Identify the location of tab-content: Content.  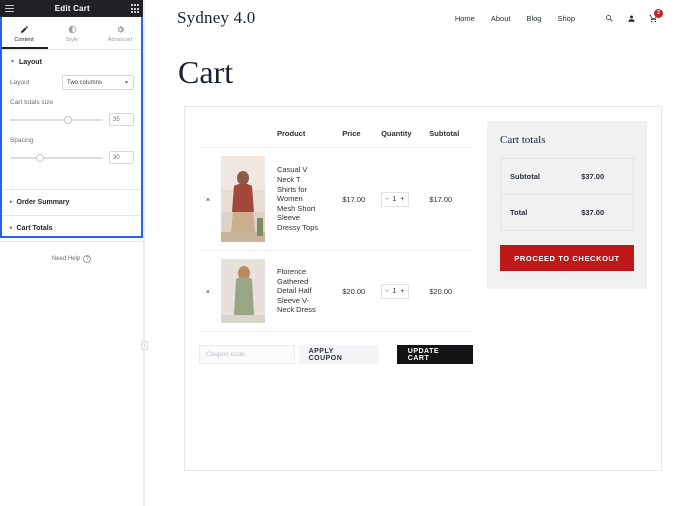
(24, 33).